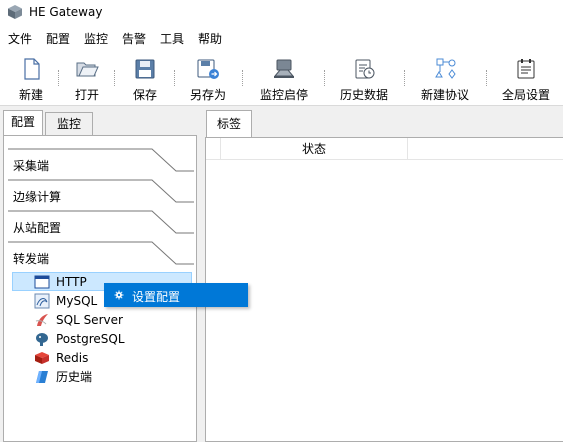 Image resolution: width=563 pixels, height=442 pixels. I want to click on new-button: 新建, so click(31, 77).